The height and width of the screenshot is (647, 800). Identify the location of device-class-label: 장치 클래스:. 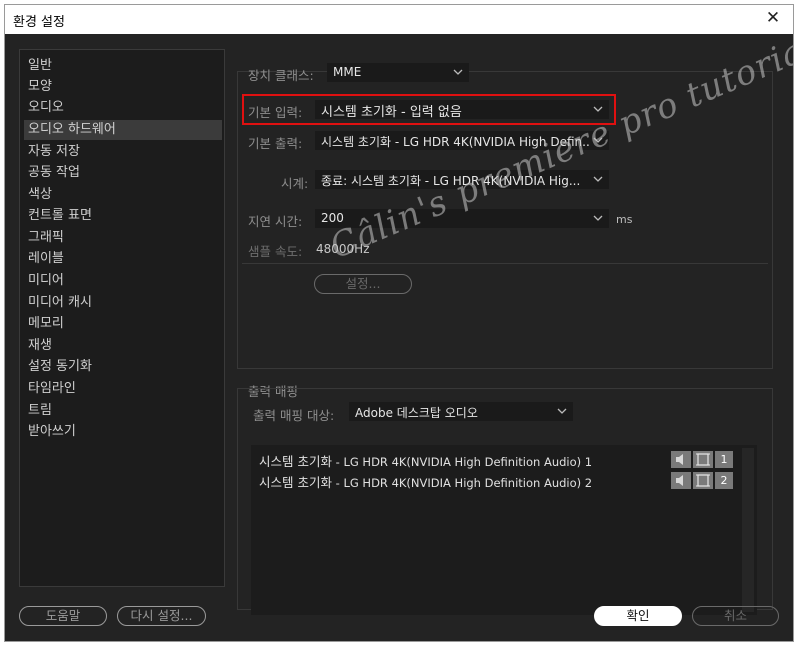
(281, 75).